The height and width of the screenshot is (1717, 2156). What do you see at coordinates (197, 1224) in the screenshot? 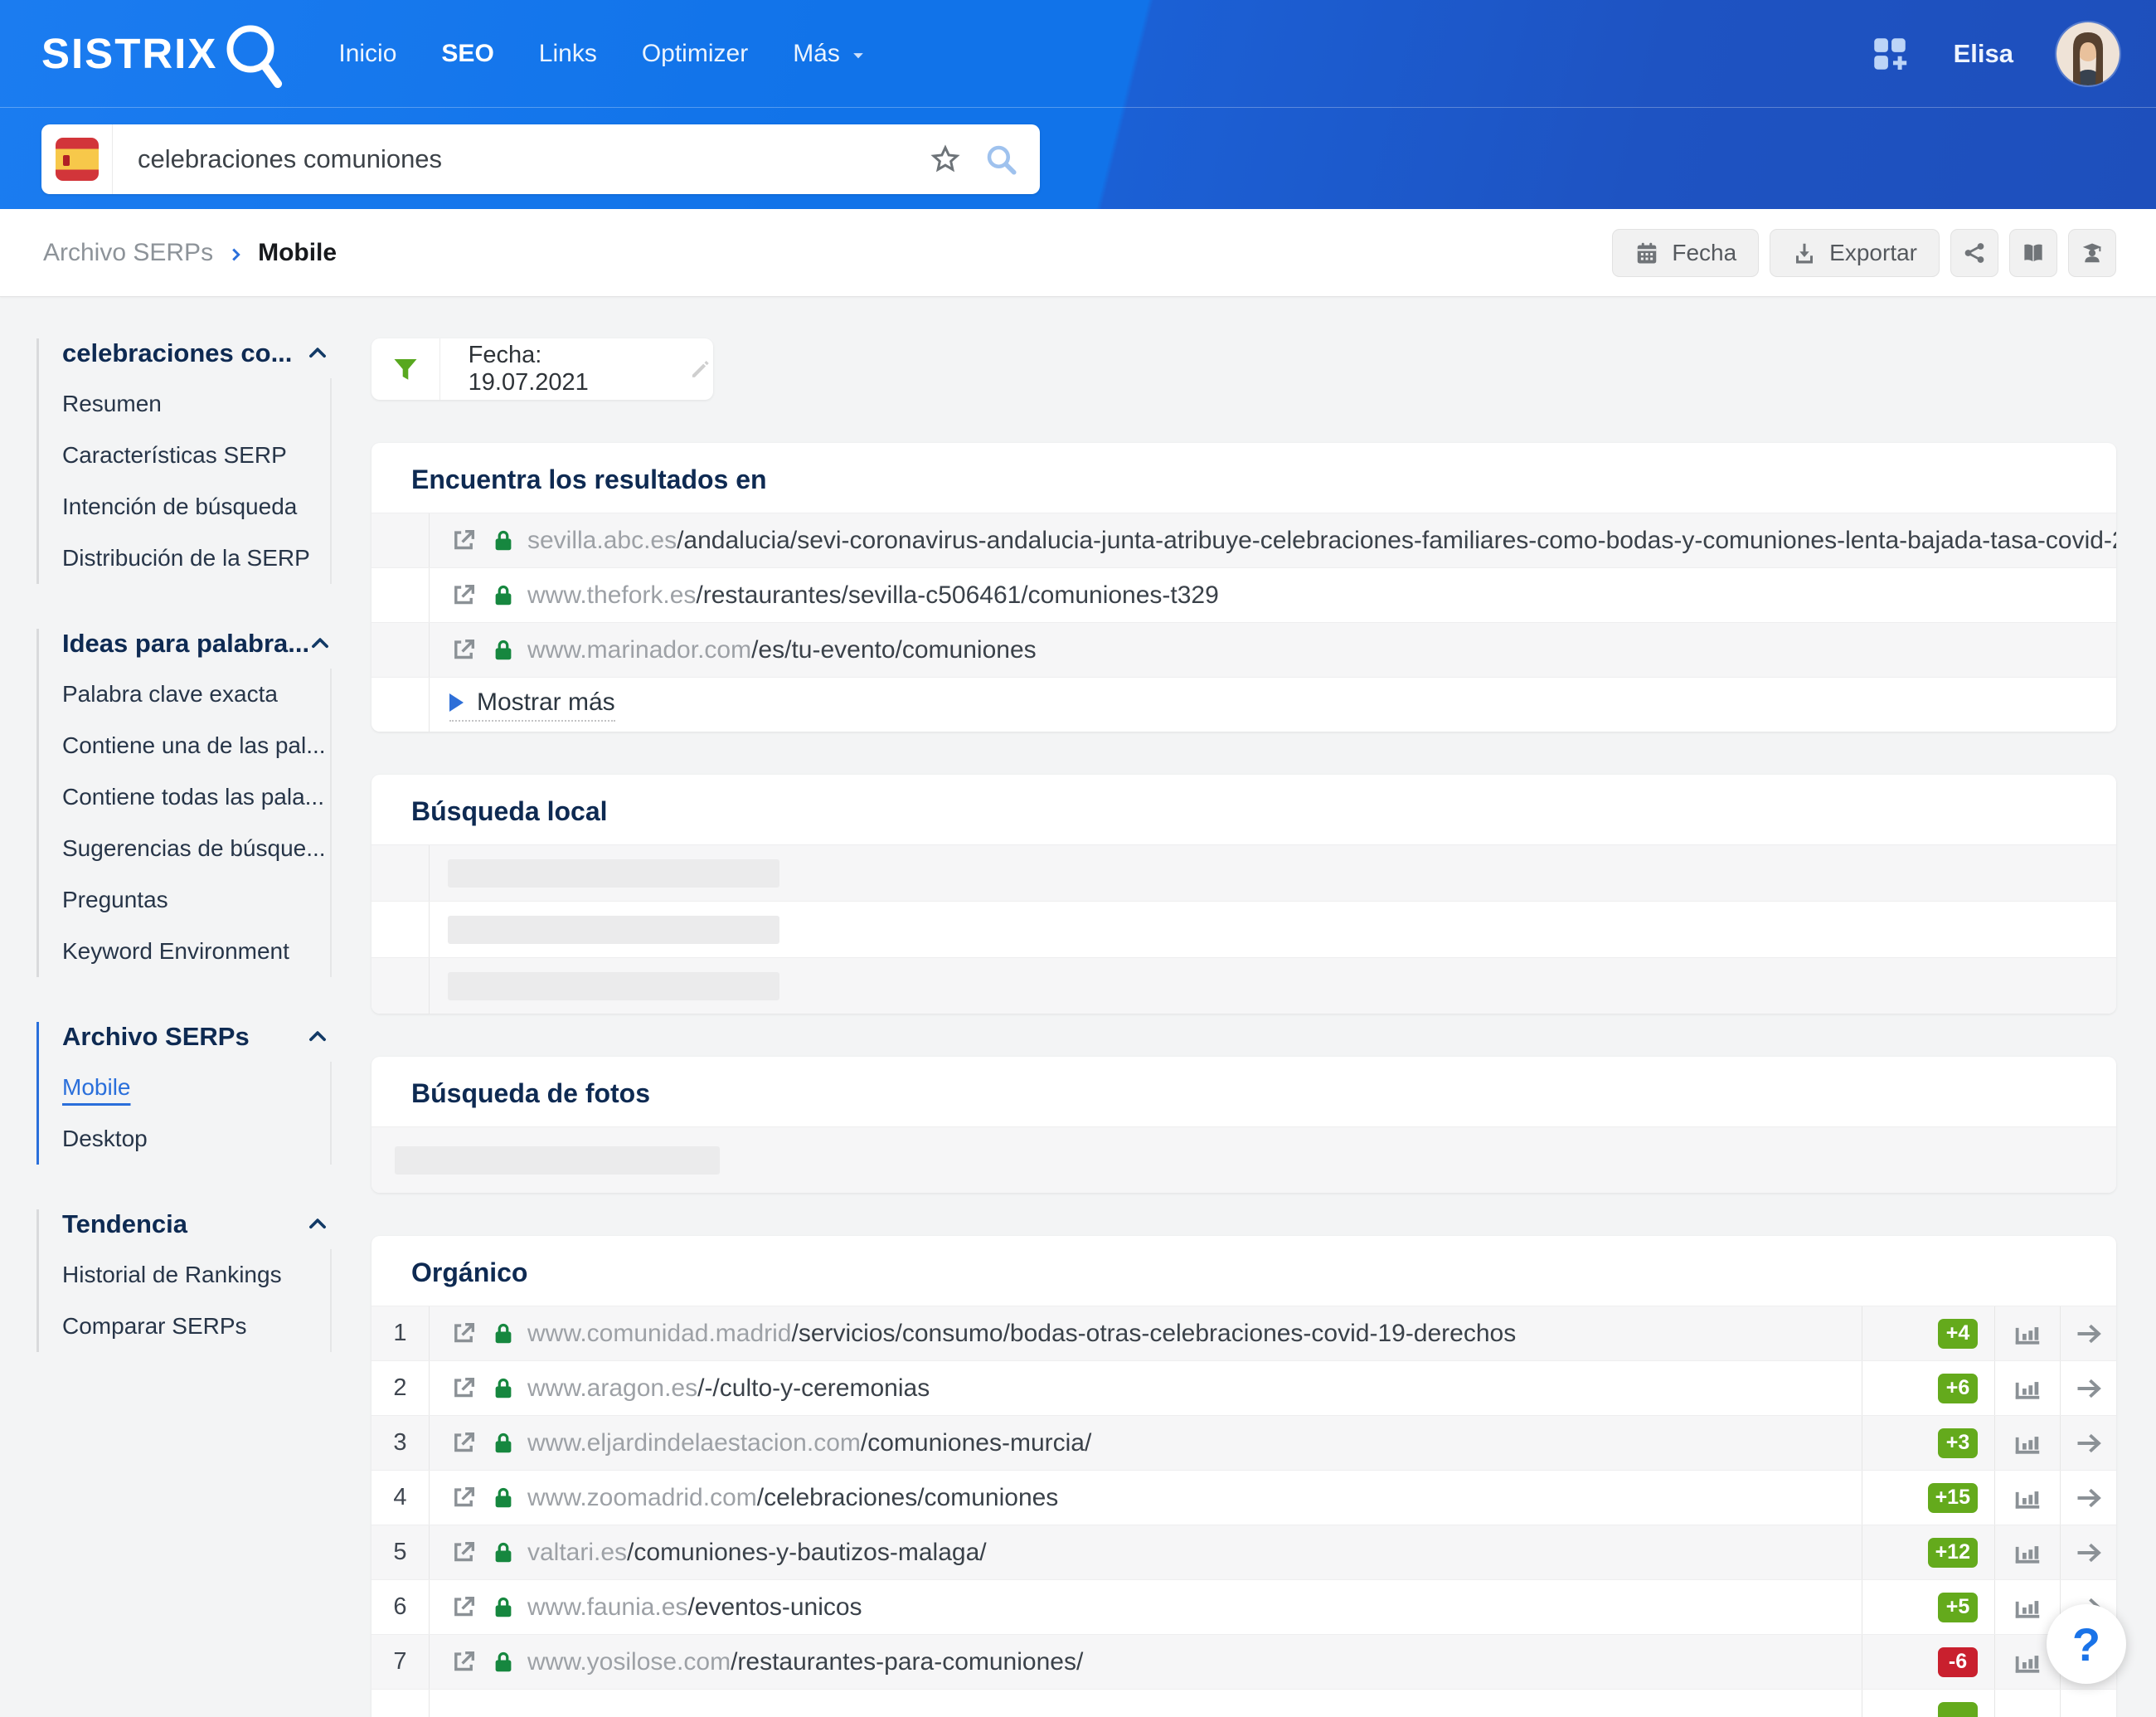
I see `sidebar-group-header: Tendencia` at bounding box center [197, 1224].